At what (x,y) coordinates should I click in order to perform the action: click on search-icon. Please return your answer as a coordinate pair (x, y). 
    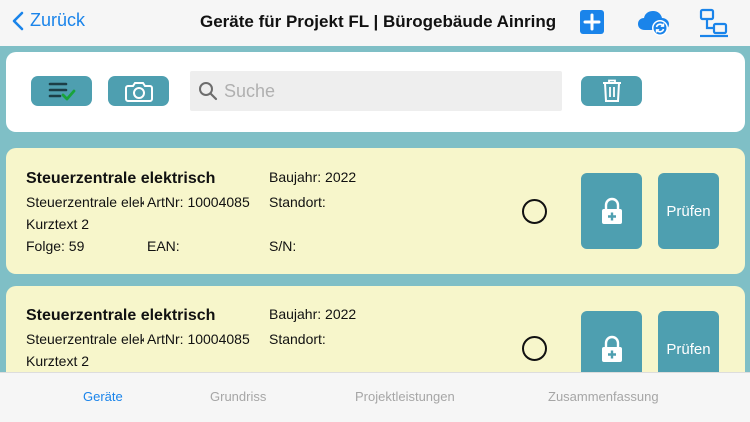
    Looking at the image, I should click on (208, 91).